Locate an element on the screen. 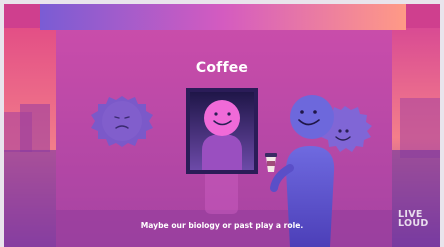 The width and height of the screenshot is (444, 247). brand-logo: LIVE LOUD is located at coordinates (418, 219).